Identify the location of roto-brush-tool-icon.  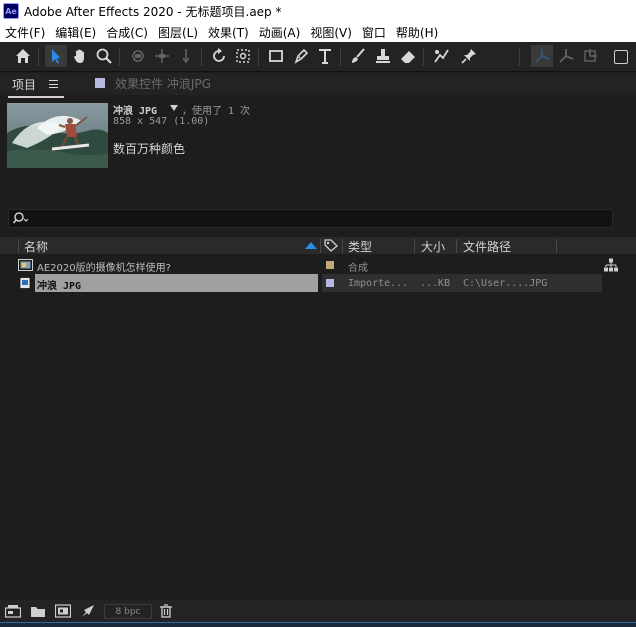
(441, 56).